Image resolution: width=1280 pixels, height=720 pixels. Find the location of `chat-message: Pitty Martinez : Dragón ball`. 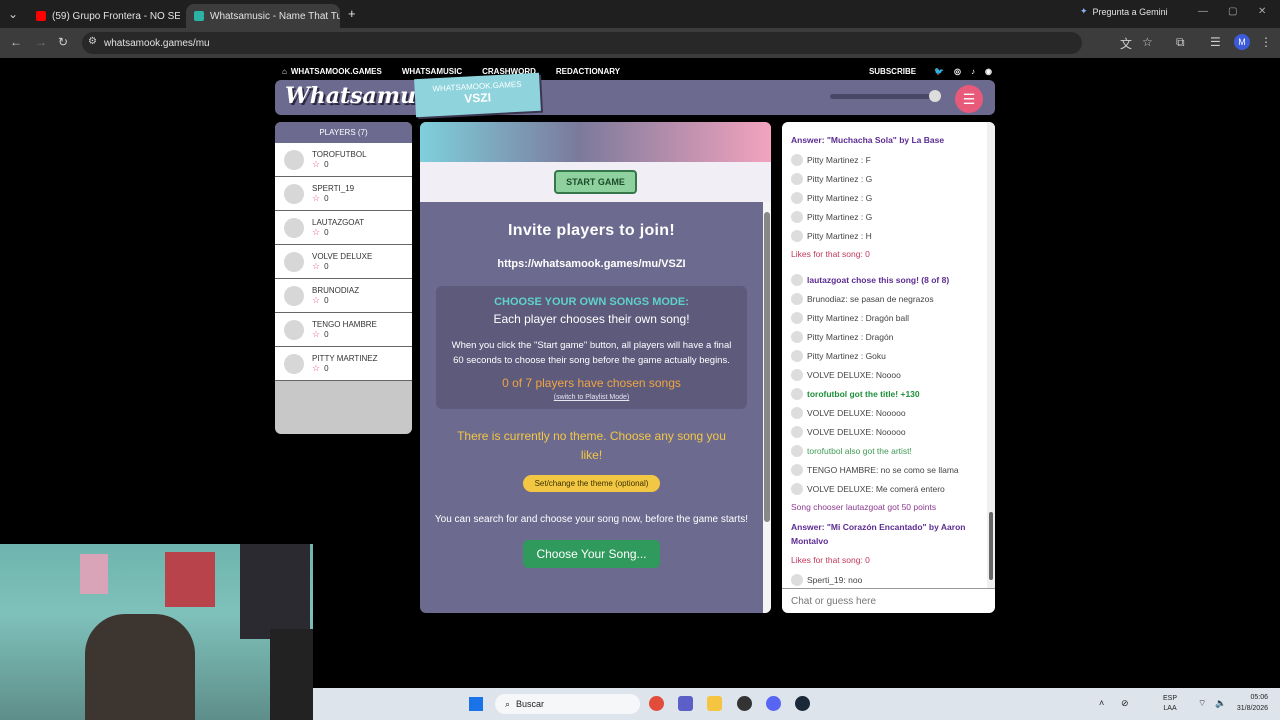

chat-message: Pitty Martinez : Dragón ball is located at coordinates (884, 317).